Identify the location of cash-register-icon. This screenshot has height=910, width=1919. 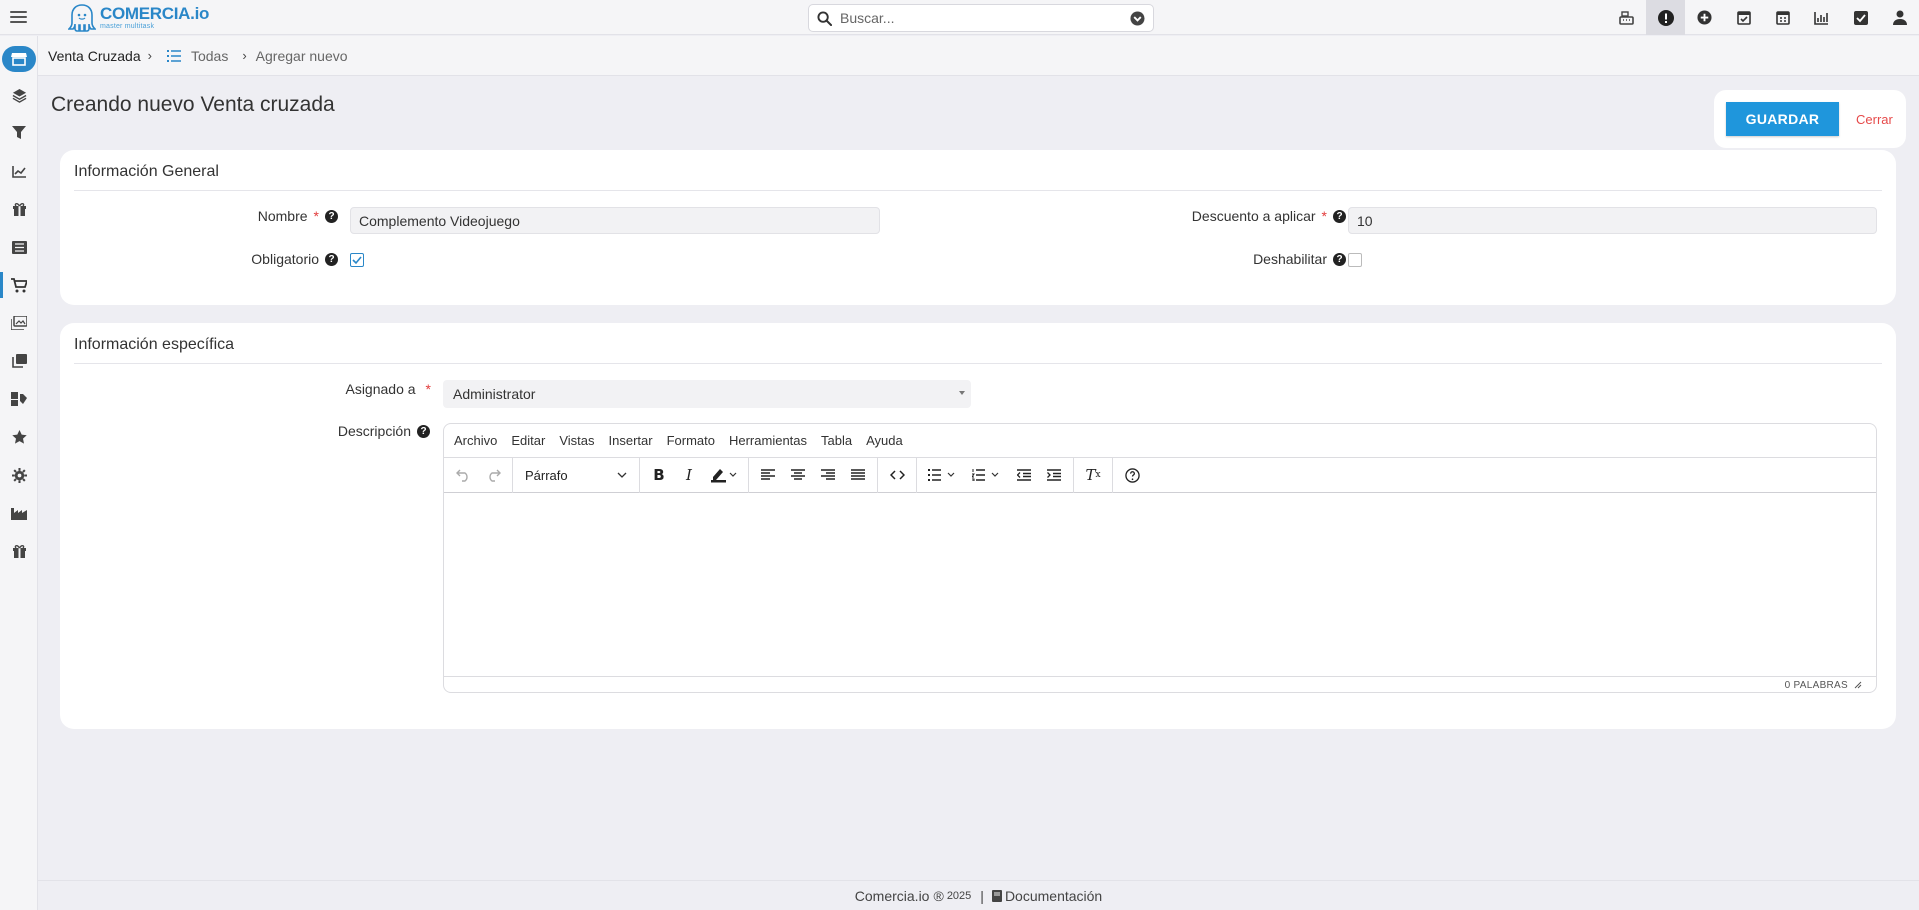
(1626, 17).